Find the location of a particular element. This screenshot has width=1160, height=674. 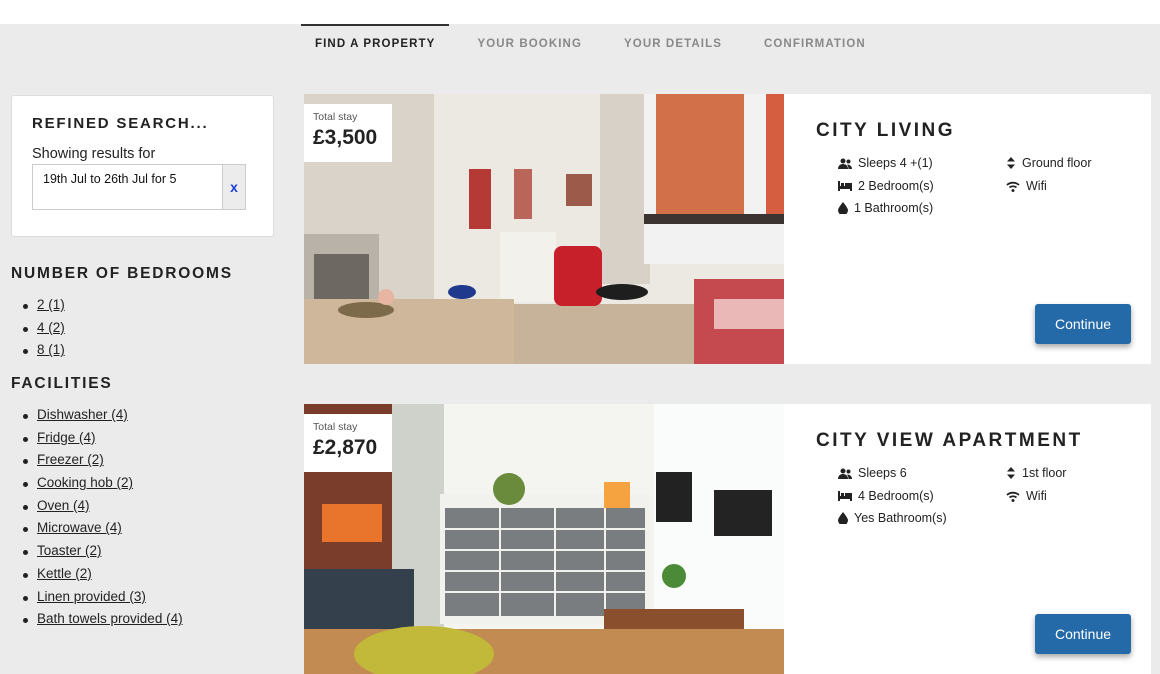

clear-search-button: x is located at coordinates (234, 187).